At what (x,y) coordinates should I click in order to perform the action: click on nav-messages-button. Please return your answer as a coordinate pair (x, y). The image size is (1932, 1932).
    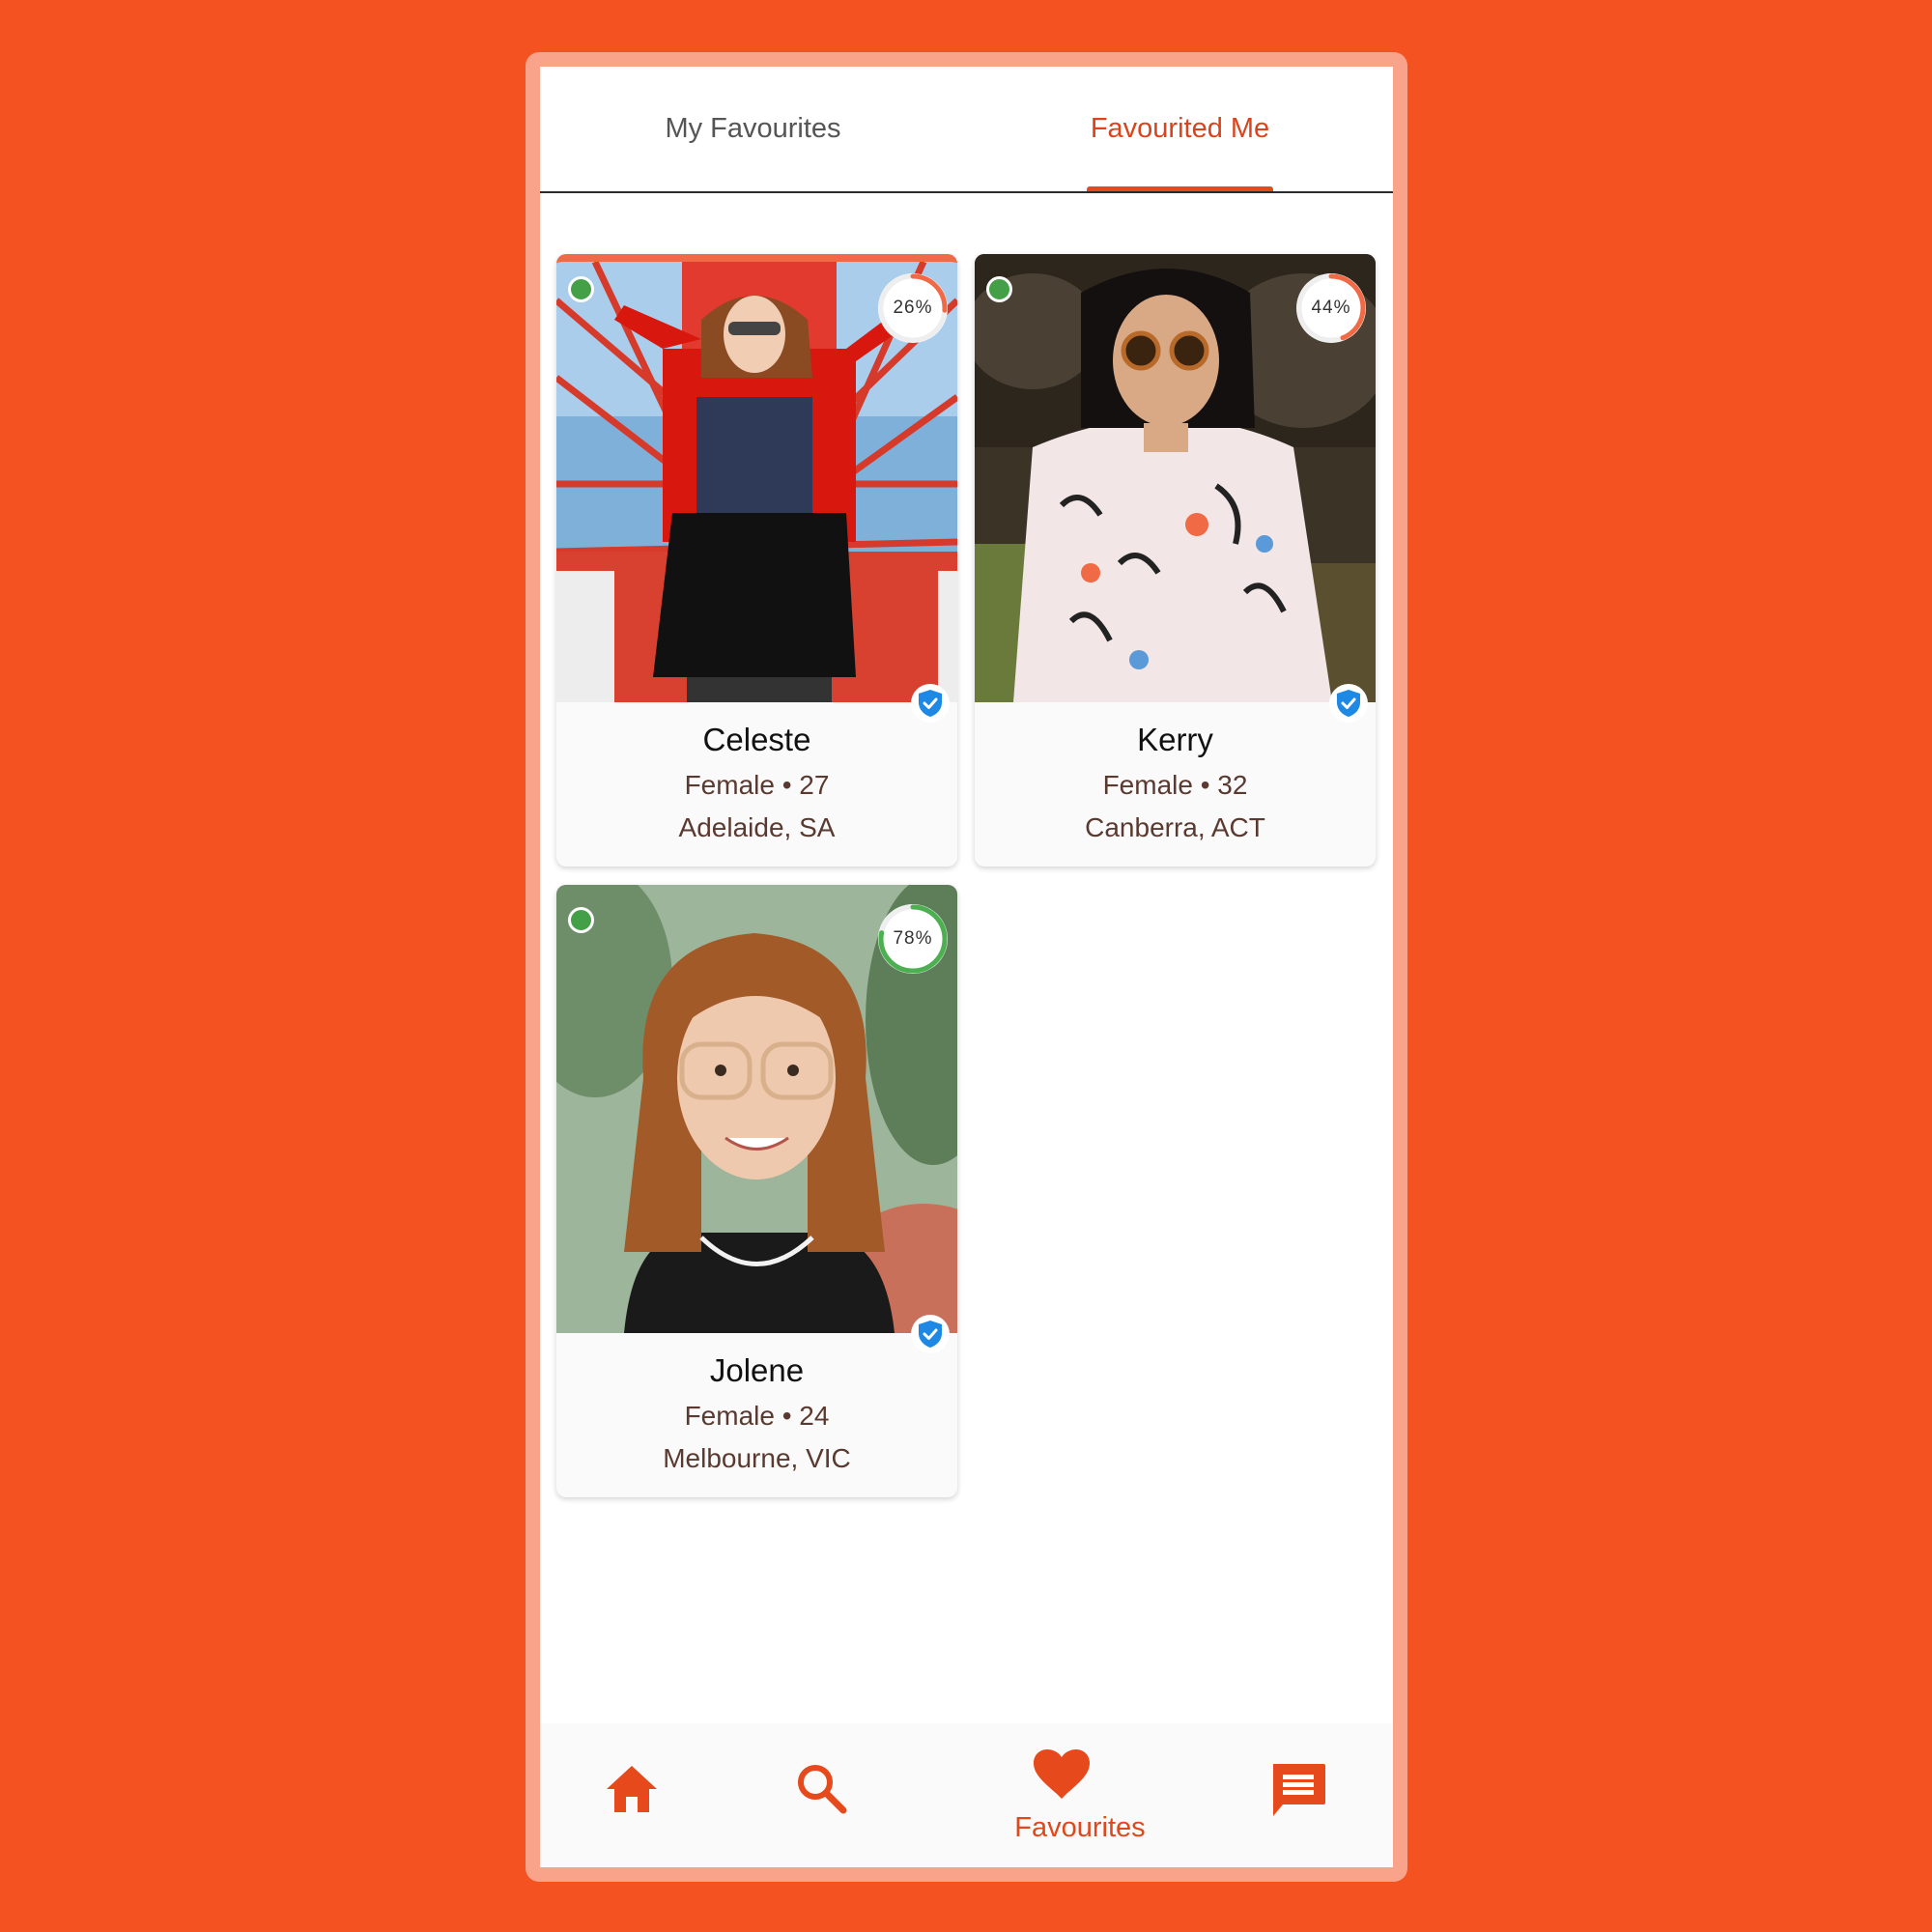
    Looking at the image, I should click on (1298, 1793).